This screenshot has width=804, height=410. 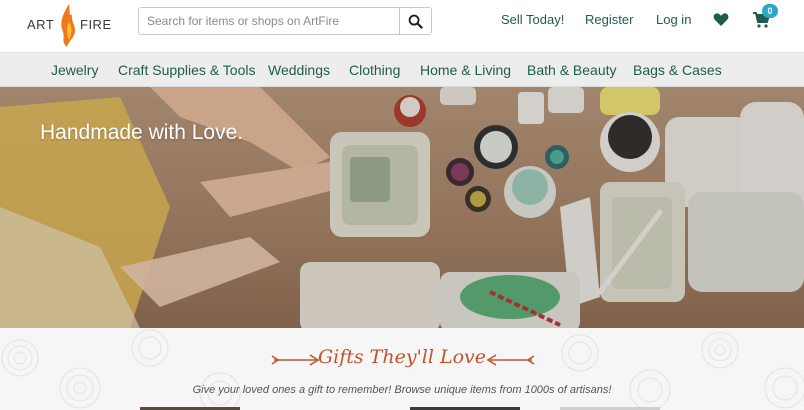 What do you see at coordinates (142, 132) in the screenshot?
I see `hero-title: Handmade with Love.` at bounding box center [142, 132].